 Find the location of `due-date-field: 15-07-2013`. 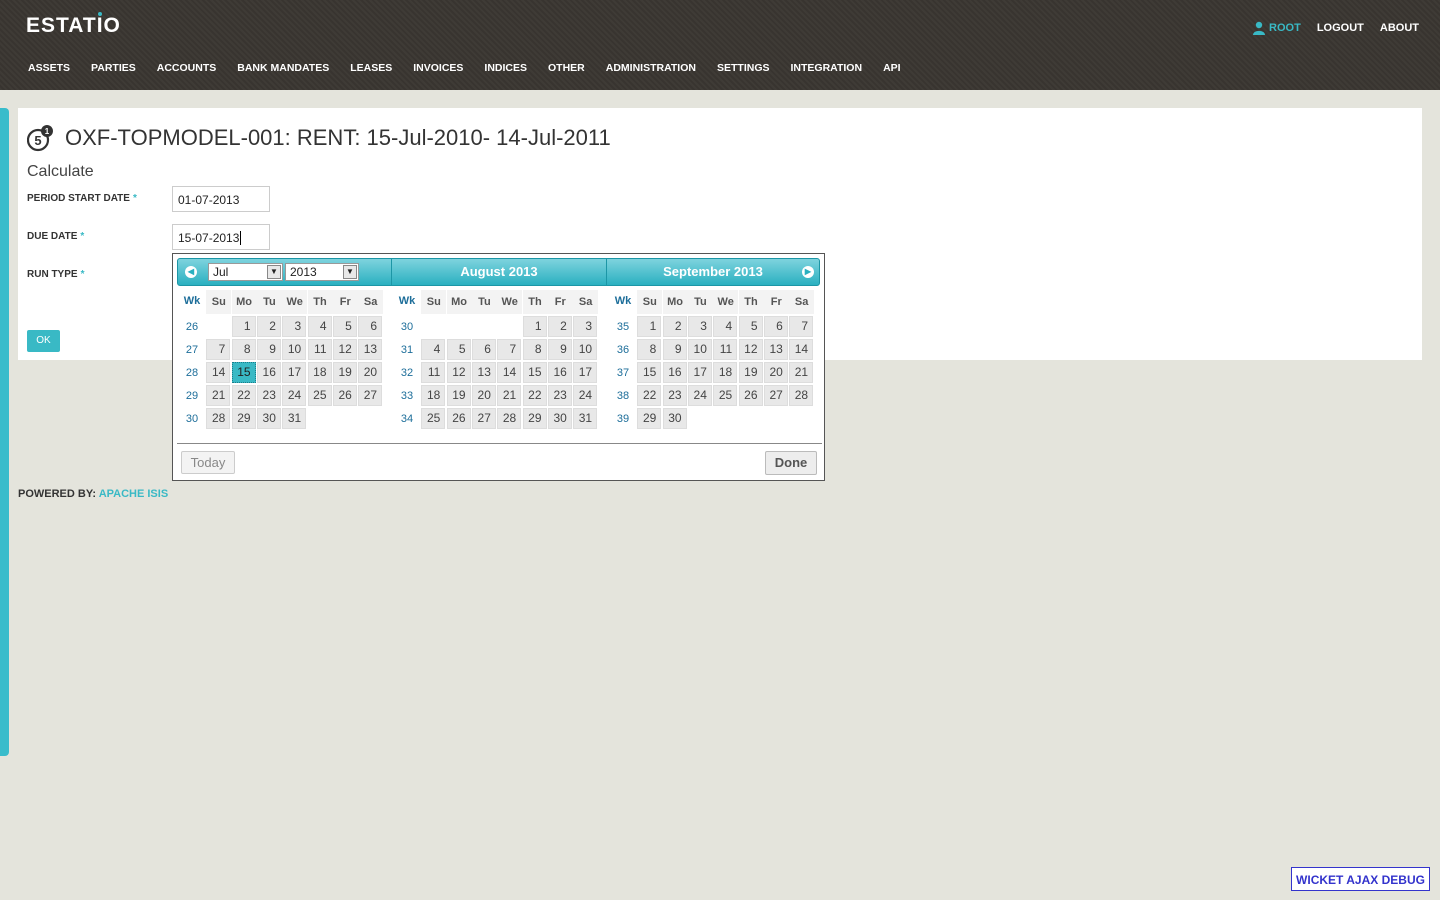

due-date-field: 15-07-2013 is located at coordinates (221, 237).